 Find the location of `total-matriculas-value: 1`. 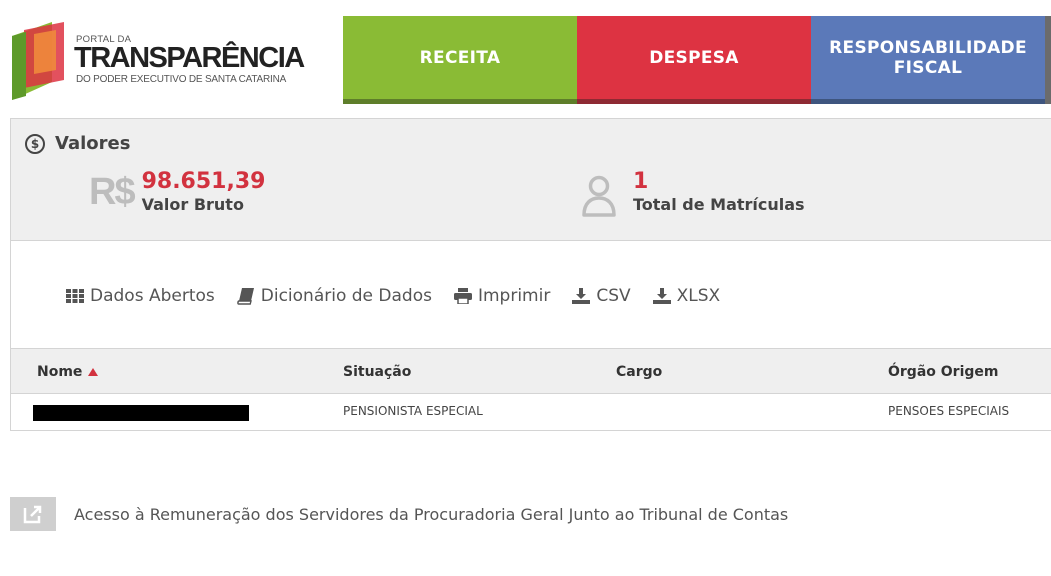

total-matriculas-value: 1 is located at coordinates (641, 181).